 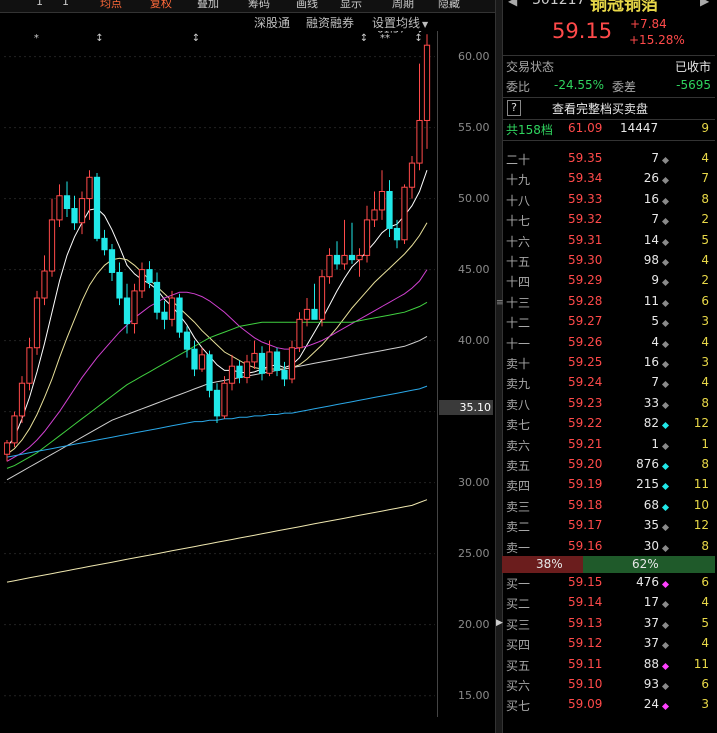 I want to click on bid-row: 买二 59.14 17 4, so click(x=608, y=603).